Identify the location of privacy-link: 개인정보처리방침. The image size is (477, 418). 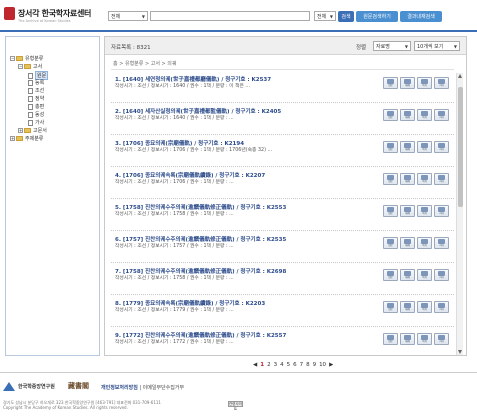
(119, 388).